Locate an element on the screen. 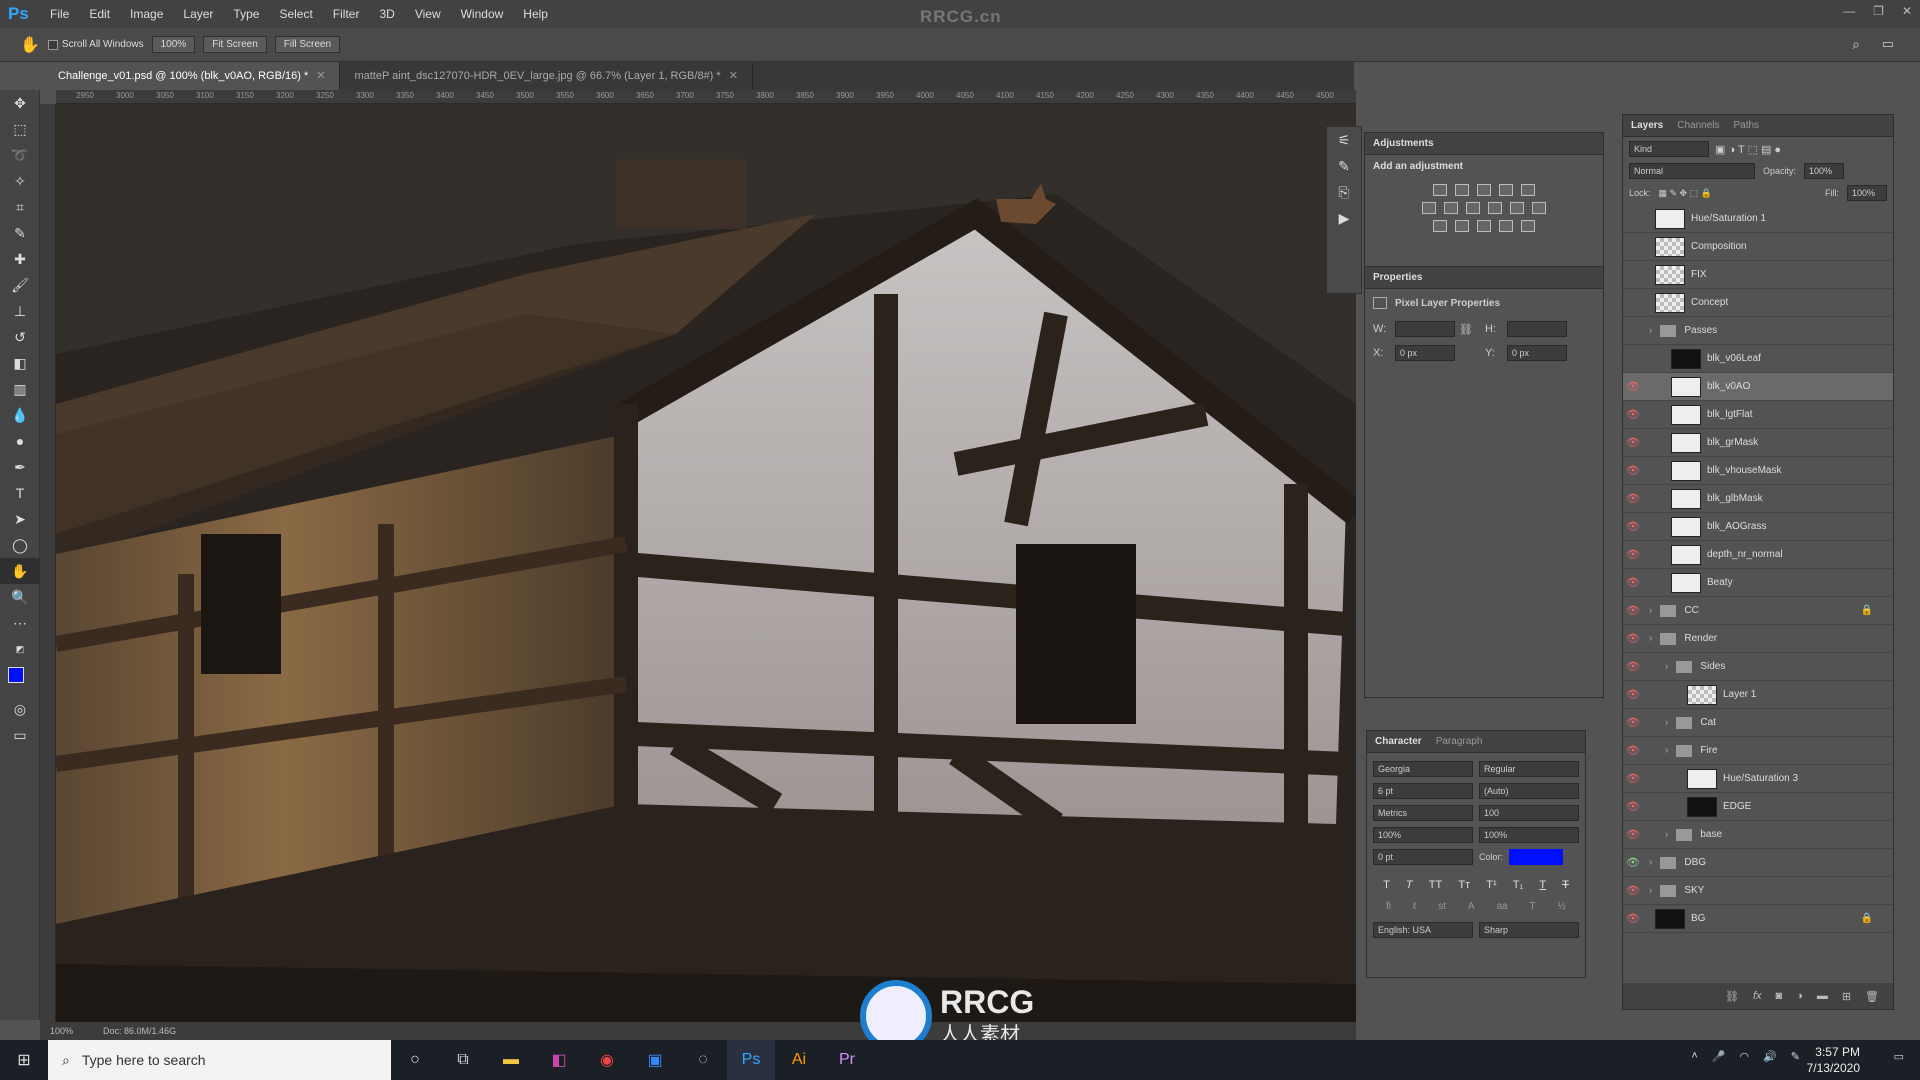  illustrator-taskbar-icon: Ai is located at coordinates (799, 1060).